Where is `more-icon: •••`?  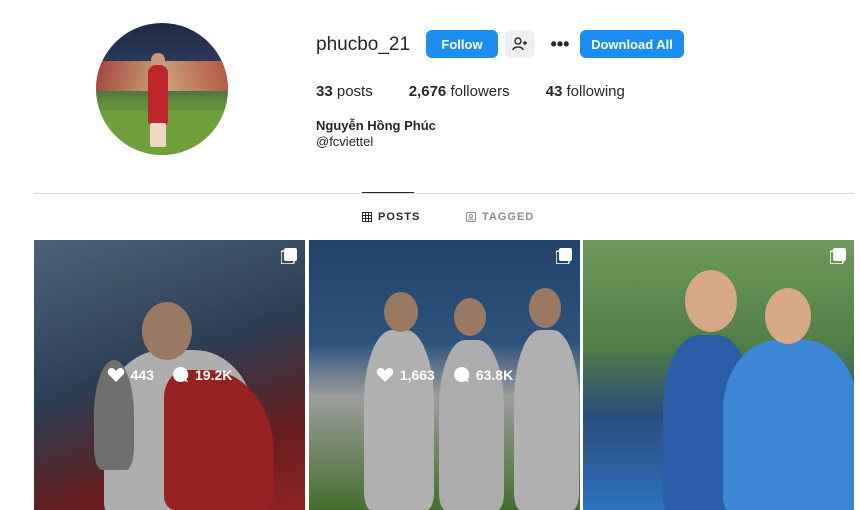
more-icon: ••• is located at coordinates (560, 43).